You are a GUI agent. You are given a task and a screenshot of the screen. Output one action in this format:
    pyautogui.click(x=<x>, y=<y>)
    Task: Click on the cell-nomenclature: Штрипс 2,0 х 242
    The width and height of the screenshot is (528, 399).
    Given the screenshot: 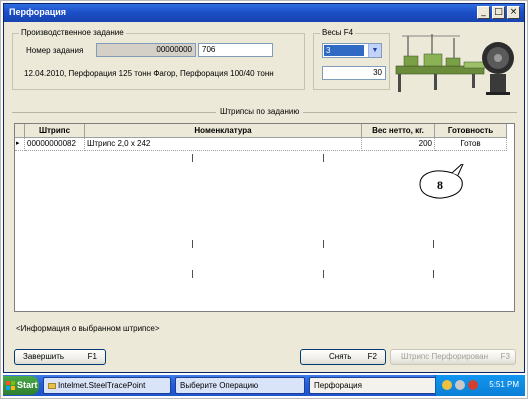 What is the action you would take?
    pyautogui.click(x=223, y=144)
    